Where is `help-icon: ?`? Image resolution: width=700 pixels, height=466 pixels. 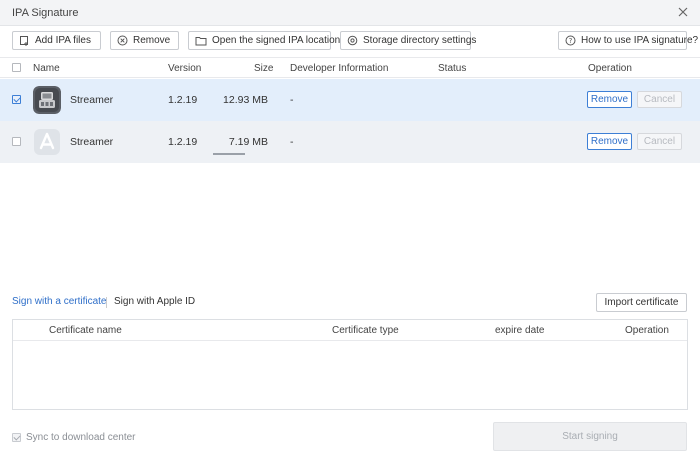 help-icon: ? is located at coordinates (570, 40).